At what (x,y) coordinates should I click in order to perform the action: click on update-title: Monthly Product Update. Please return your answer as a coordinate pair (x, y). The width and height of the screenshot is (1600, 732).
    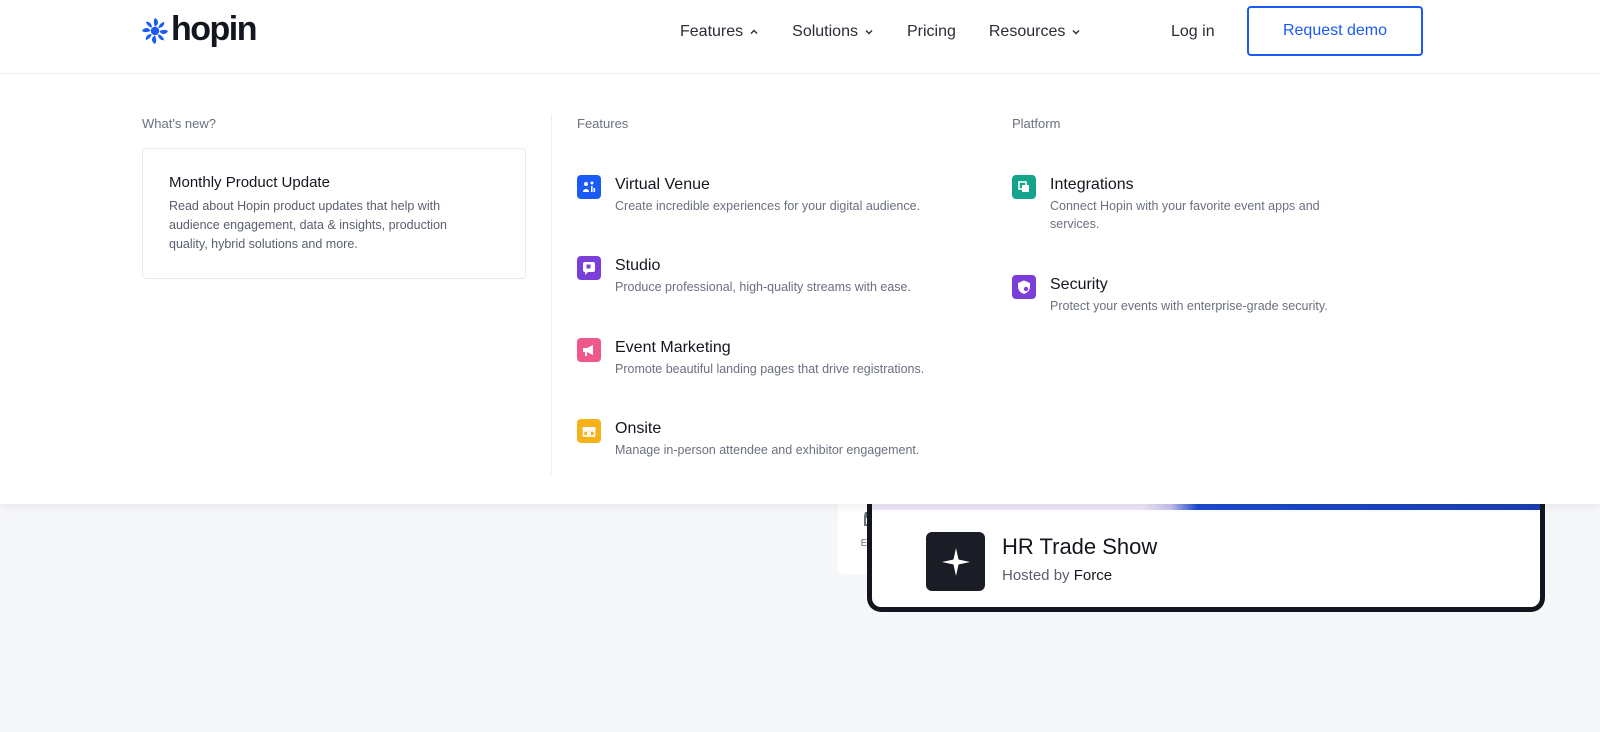
    Looking at the image, I should click on (249, 182).